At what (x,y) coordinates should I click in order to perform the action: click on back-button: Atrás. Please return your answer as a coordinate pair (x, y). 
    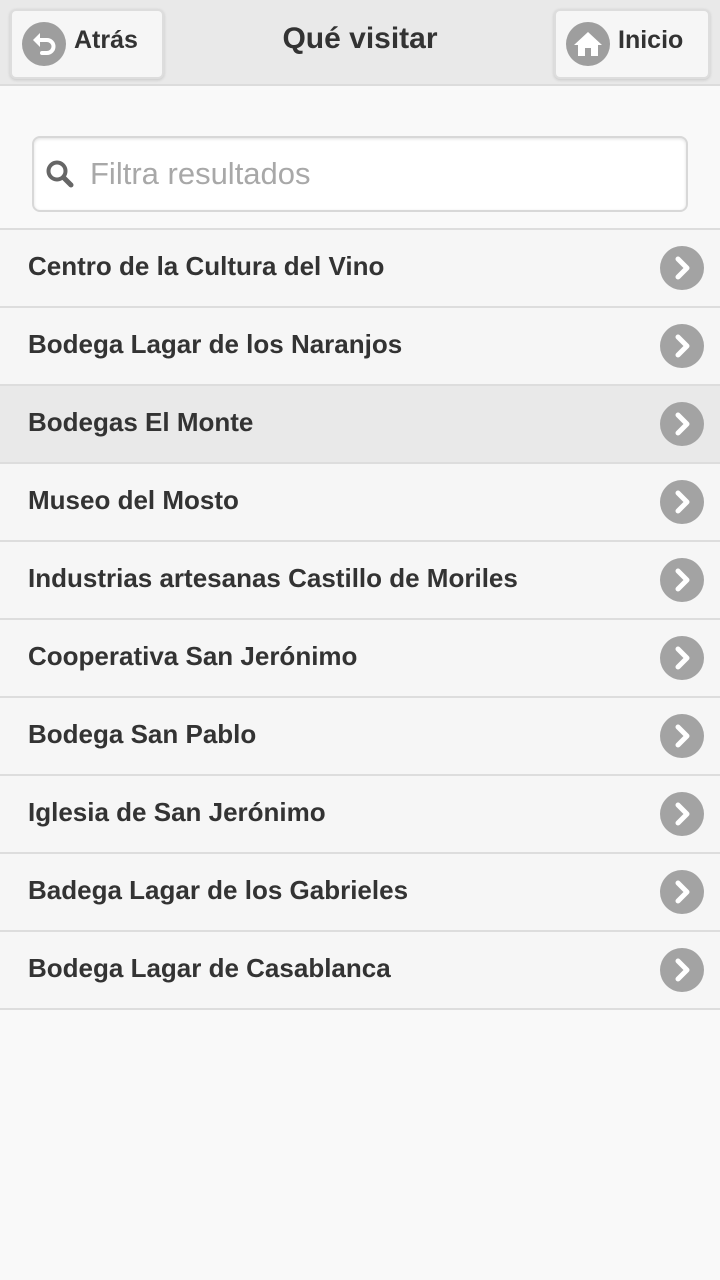
    Looking at the image, I should click on (87, 44).